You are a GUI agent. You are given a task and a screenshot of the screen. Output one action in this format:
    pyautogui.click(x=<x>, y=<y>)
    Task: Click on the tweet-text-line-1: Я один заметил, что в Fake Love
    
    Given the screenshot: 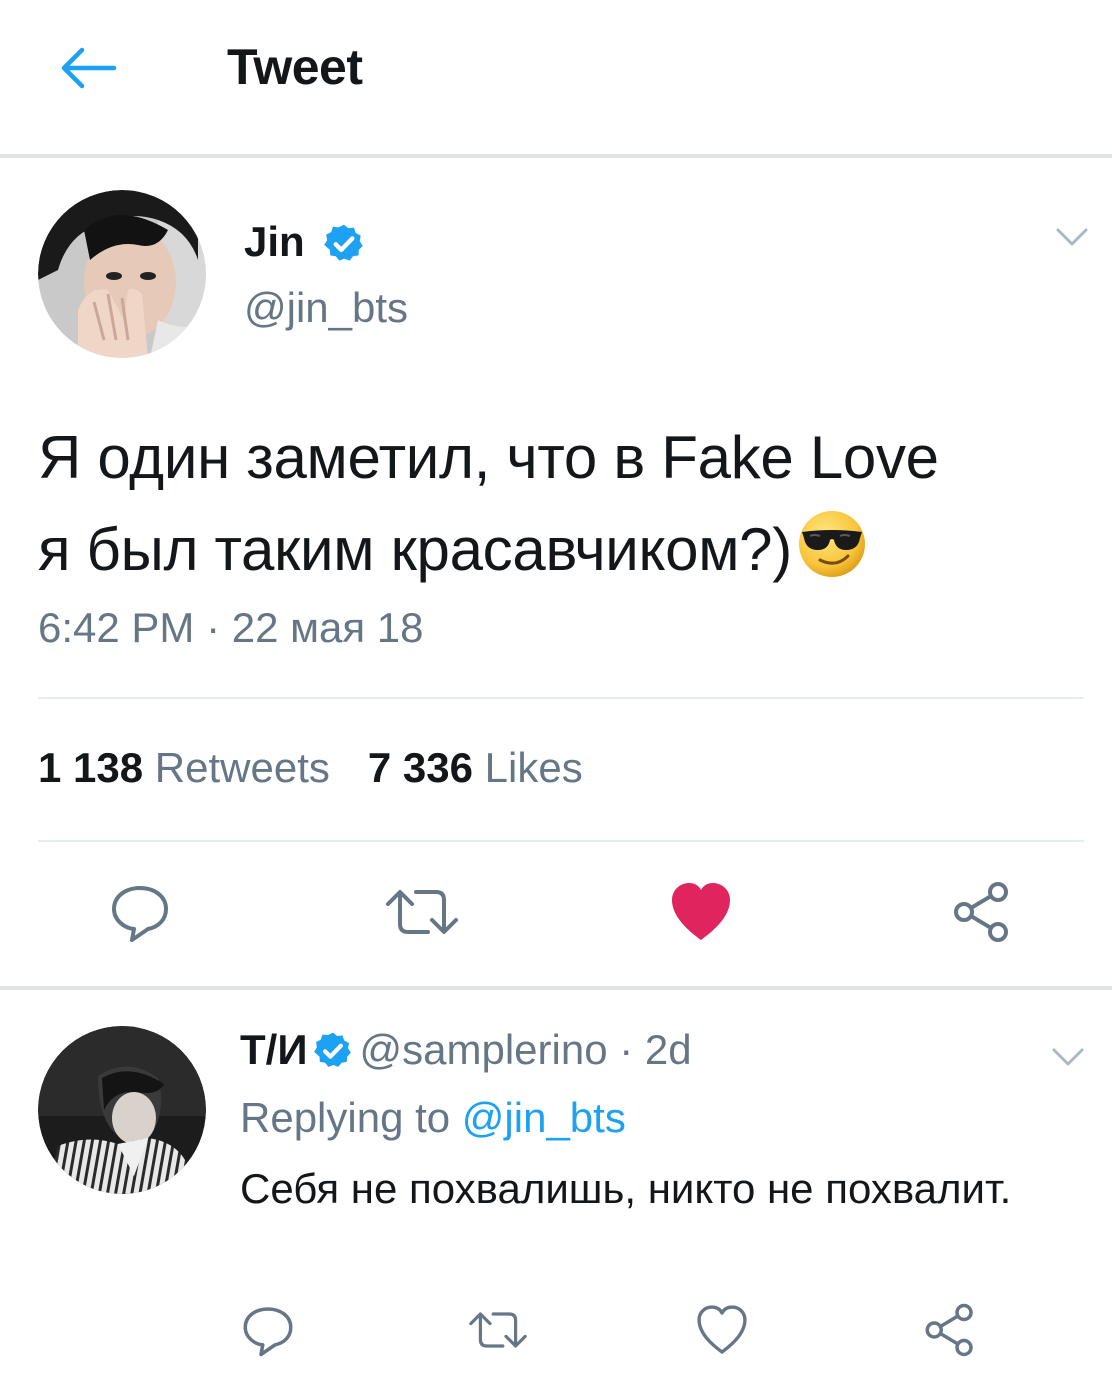 What is the action you would take?
    pyautogui.click(x=488, y=457)
    